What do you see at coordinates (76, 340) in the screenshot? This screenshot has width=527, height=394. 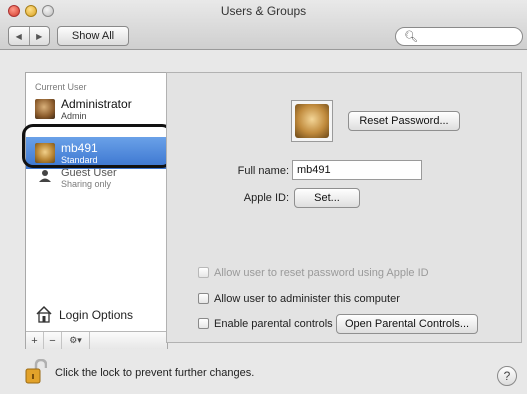 I see `gear-action-button: ⚙▾` at bounding box center [76, 340].